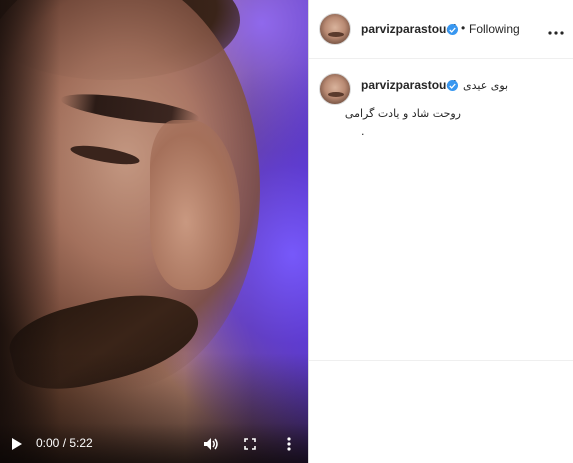 The height and width of the screenshot is (463, 573). I want to click on caption-avatar, so click(335, 89).